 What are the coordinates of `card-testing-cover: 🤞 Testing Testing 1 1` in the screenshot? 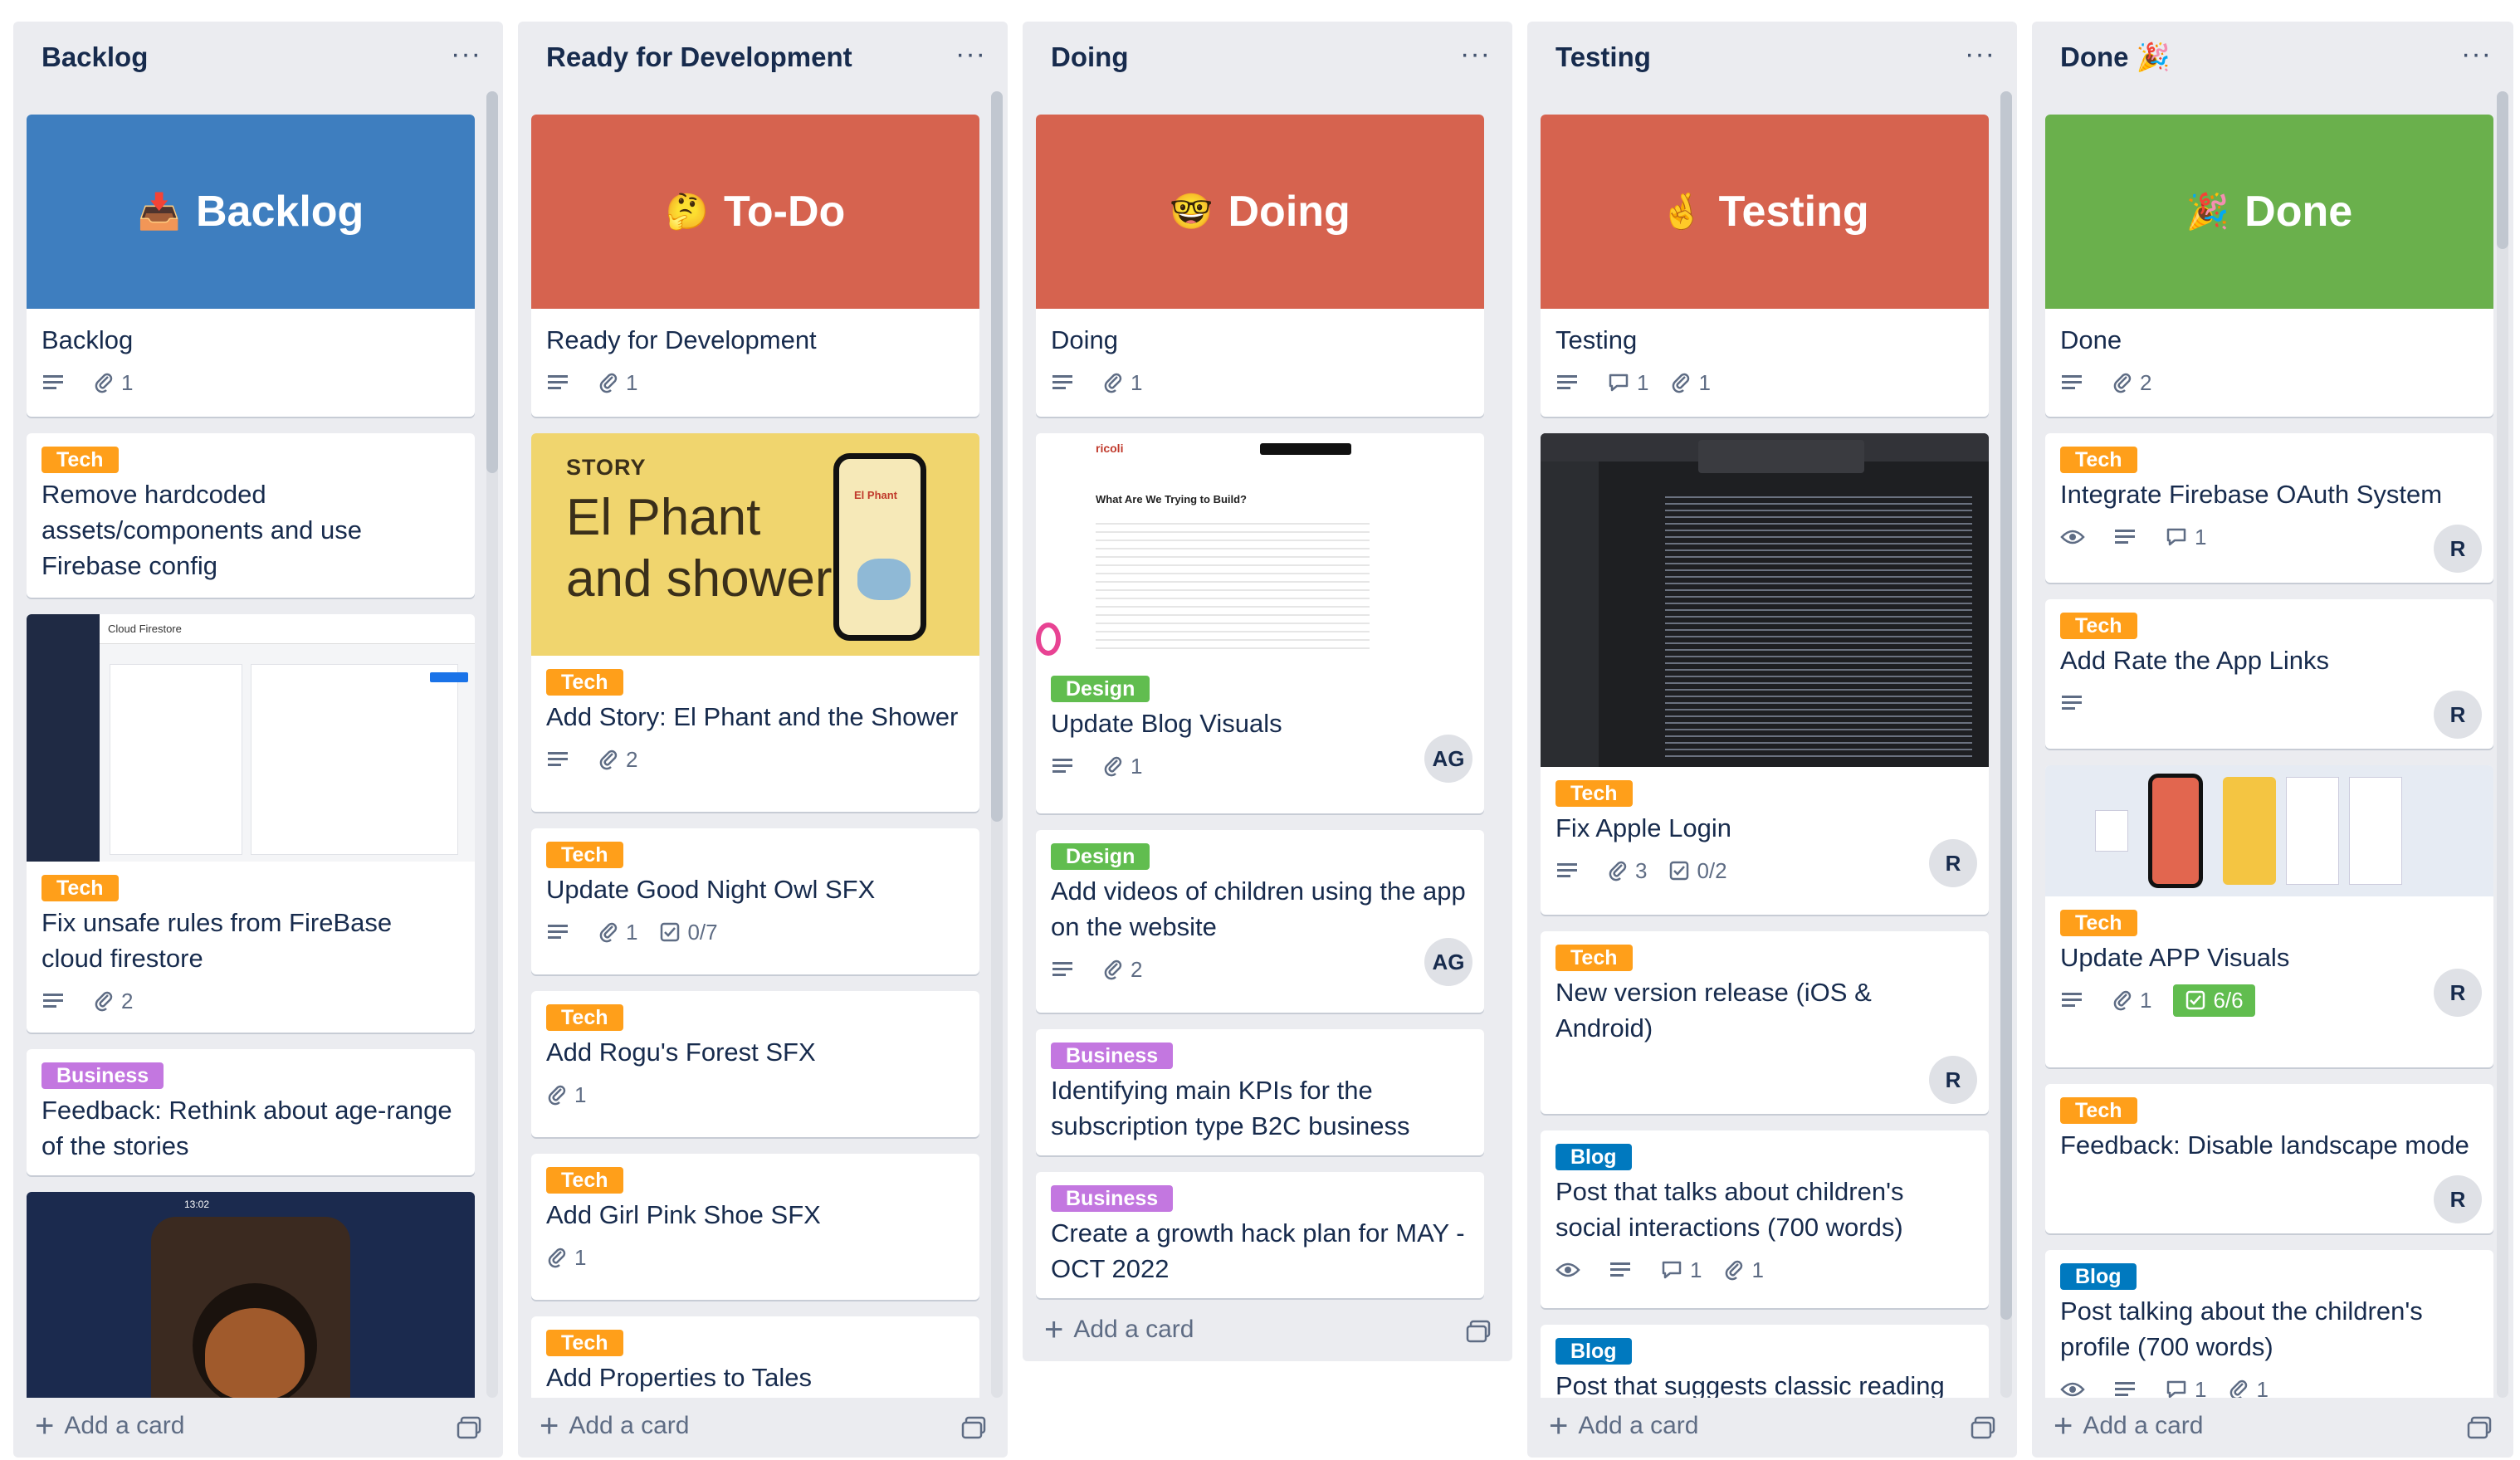 It's located at (1765, 266).